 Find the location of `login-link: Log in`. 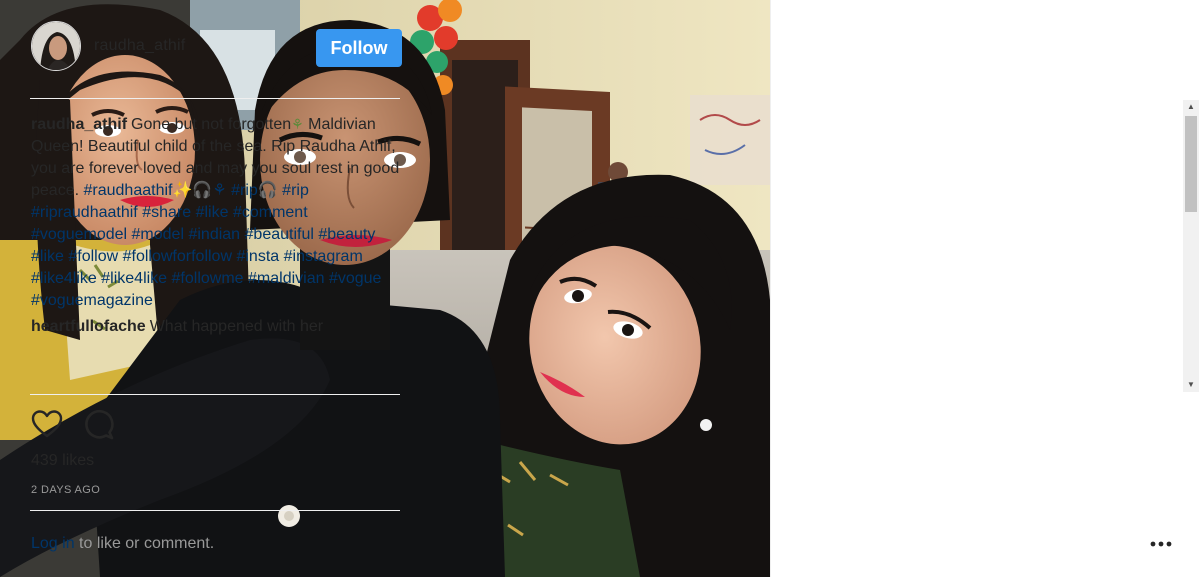

login-link: Log in is located at coordinates (53, 543).